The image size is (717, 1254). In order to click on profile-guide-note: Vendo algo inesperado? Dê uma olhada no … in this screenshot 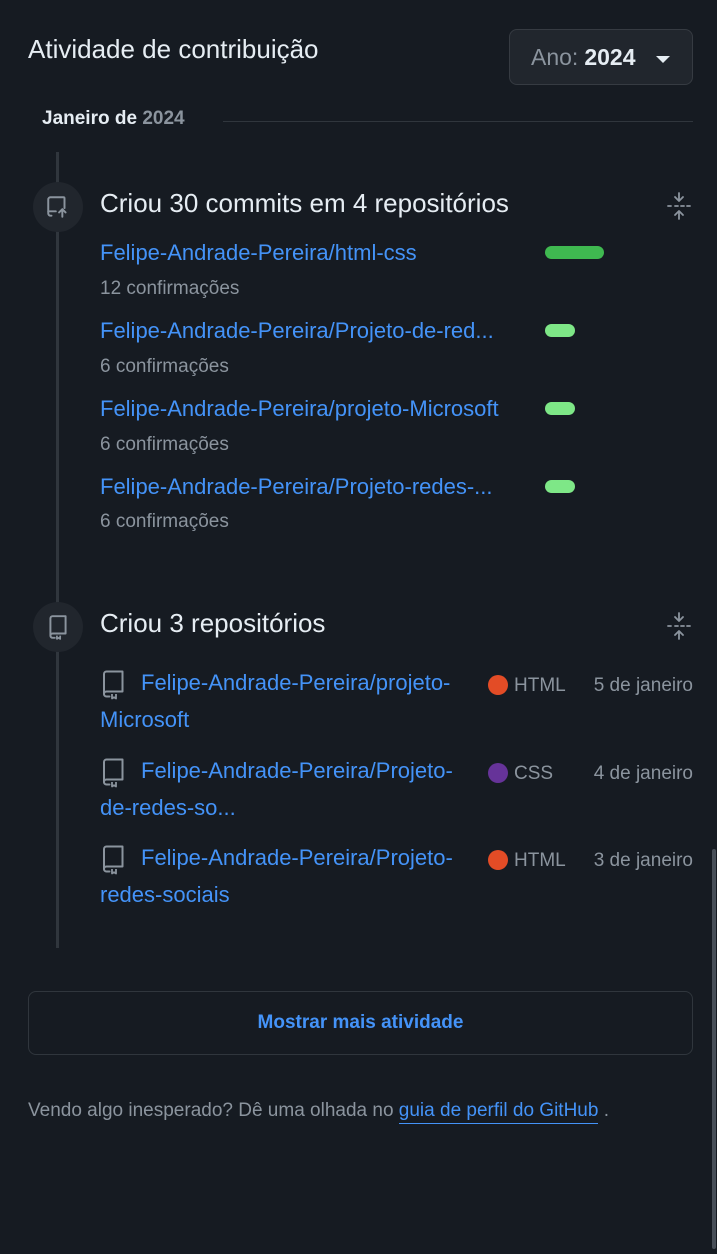, I will do `click(318, 1112)`.